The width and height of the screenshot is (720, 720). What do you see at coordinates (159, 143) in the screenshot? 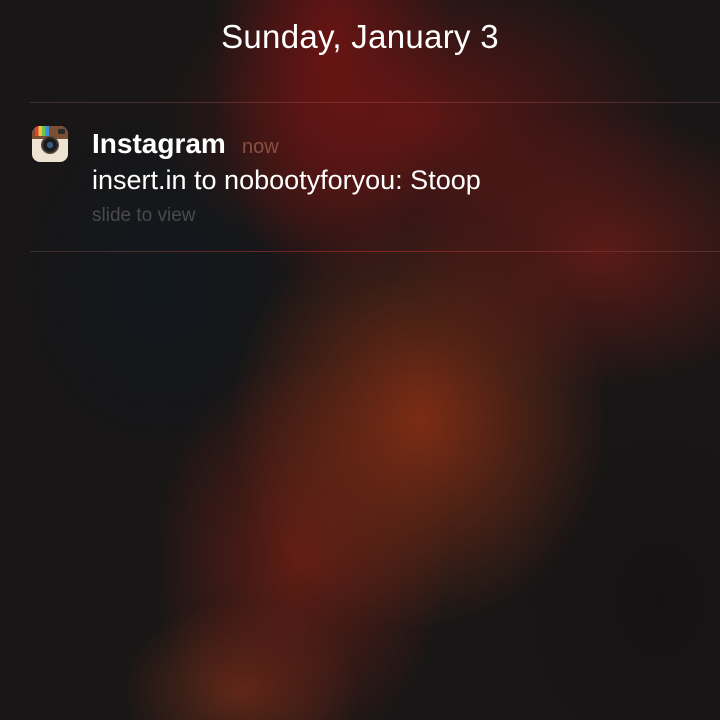
I see `notification-app-name: Instagram` at bounding box center [159, 143].